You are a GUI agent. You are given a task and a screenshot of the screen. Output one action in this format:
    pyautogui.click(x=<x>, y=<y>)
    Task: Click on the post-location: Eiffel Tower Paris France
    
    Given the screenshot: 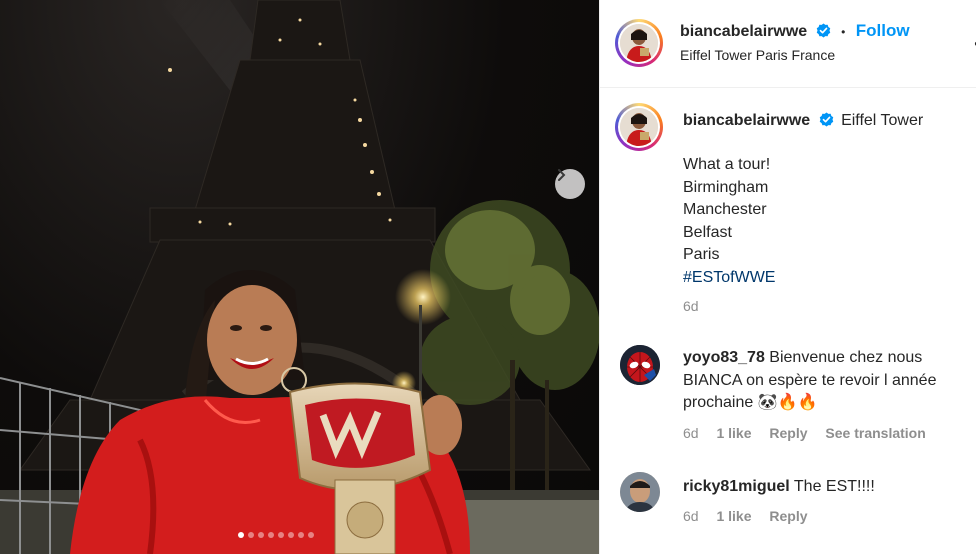 What is the action you would take?
    pyautogui.click(x=757, y=55)
    